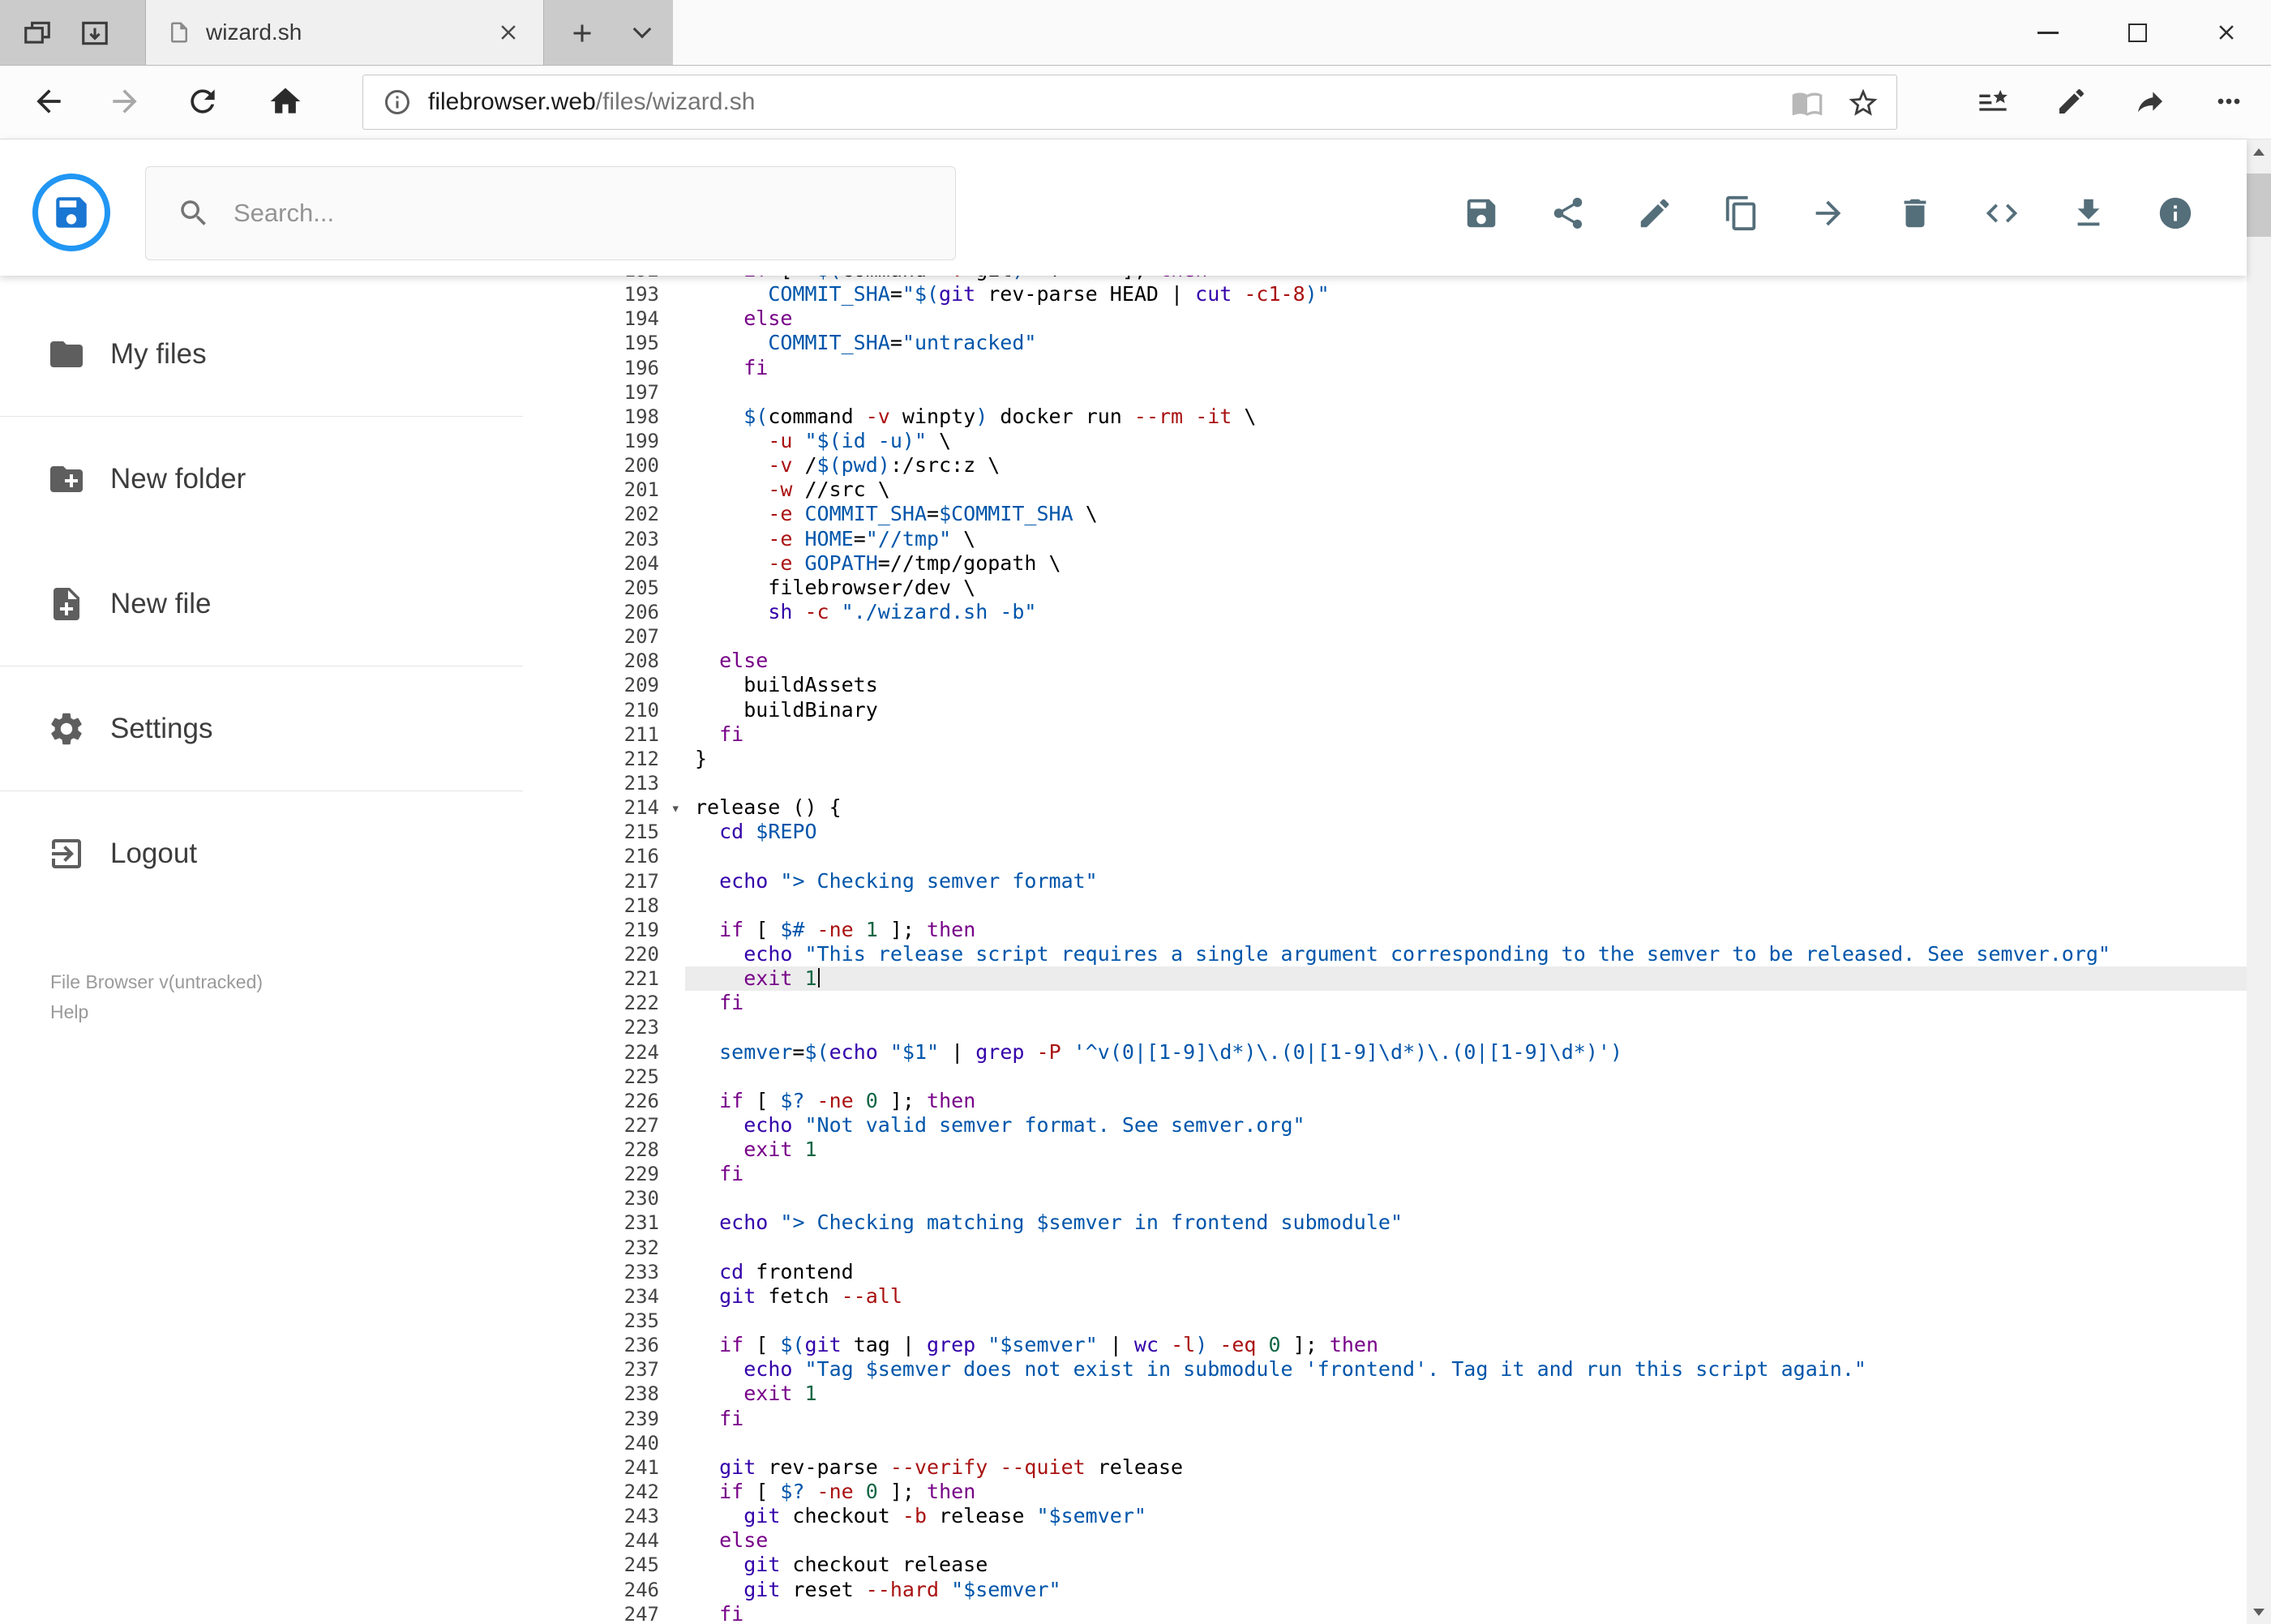  I want to click on code-line: 235, so click(1385, 1321).